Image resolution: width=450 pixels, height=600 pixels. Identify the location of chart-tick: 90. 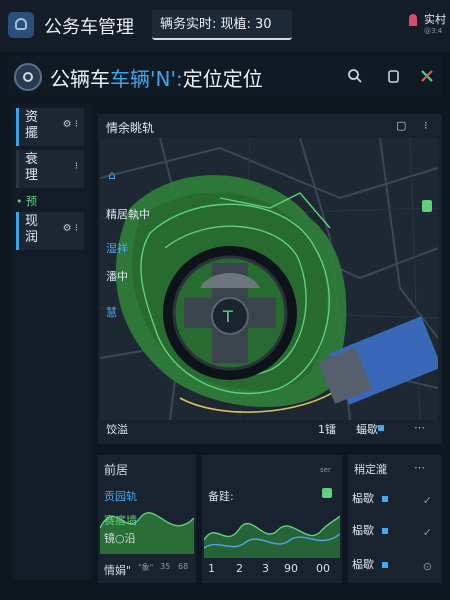
(291, 568).